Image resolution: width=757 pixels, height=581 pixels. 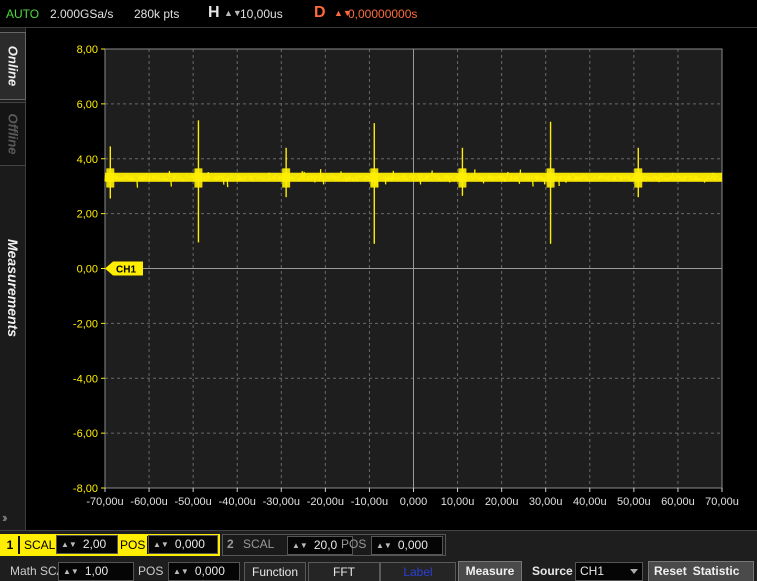 I want to click on ch1-controls: 1 SCAL ▲▼ 2,00 POS ▲▼ 0,000, so click(x=110, y=545).